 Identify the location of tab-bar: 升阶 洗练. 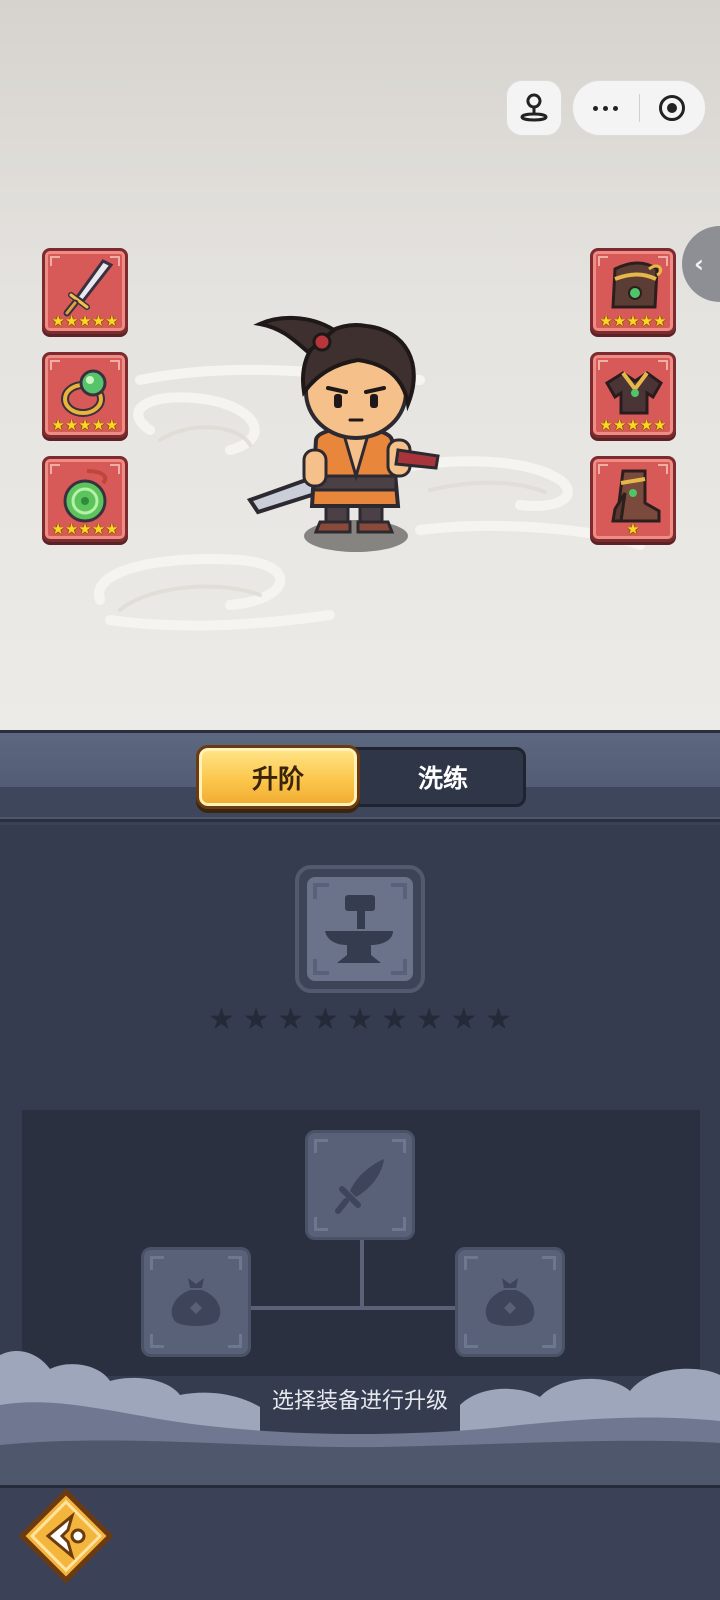
(360, 776).